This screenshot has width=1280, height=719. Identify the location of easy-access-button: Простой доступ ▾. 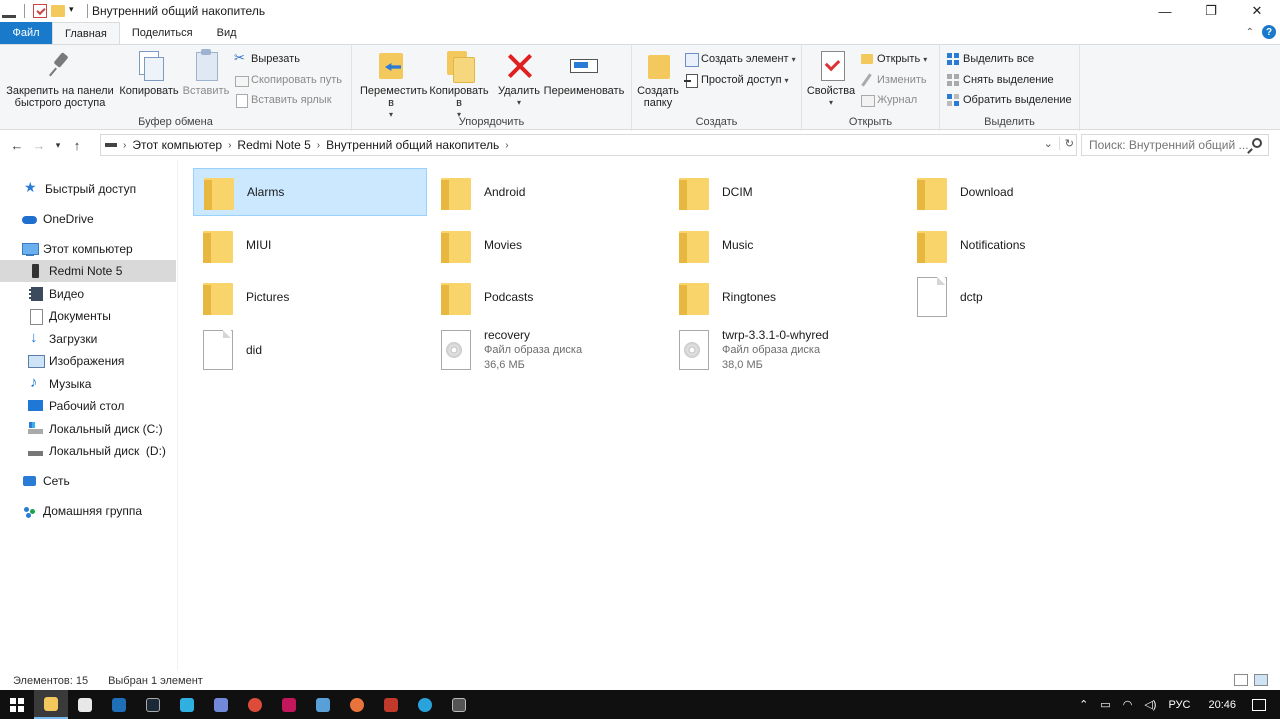
(736, 80).